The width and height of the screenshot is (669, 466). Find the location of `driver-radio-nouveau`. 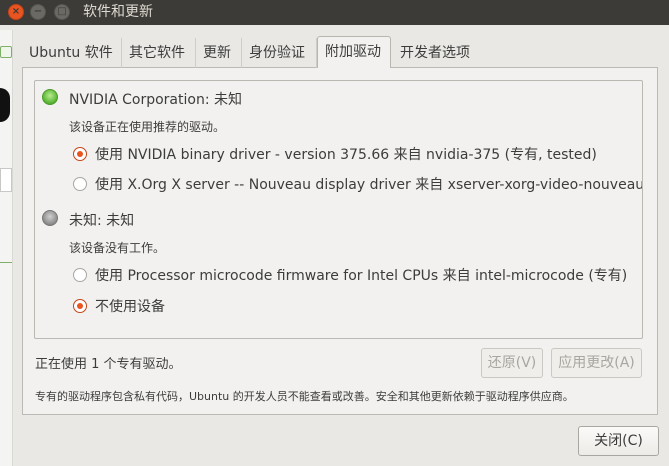

driver-radio-nouveau is located at coordinates (80, 184).